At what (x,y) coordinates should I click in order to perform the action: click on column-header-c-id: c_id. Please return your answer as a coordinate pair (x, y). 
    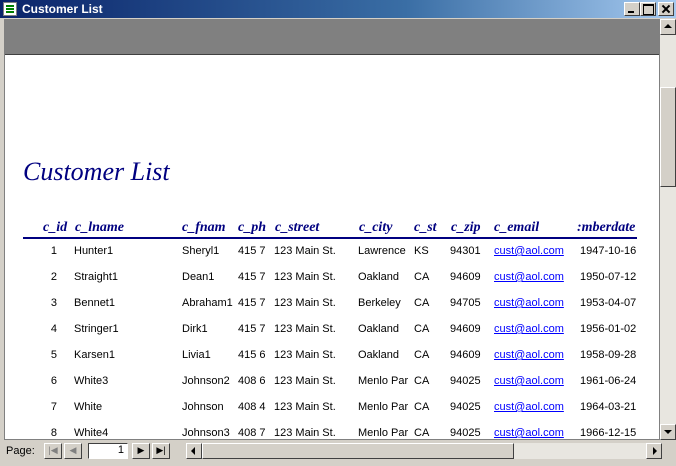
    Looking at the image, I should click on (55, 227).